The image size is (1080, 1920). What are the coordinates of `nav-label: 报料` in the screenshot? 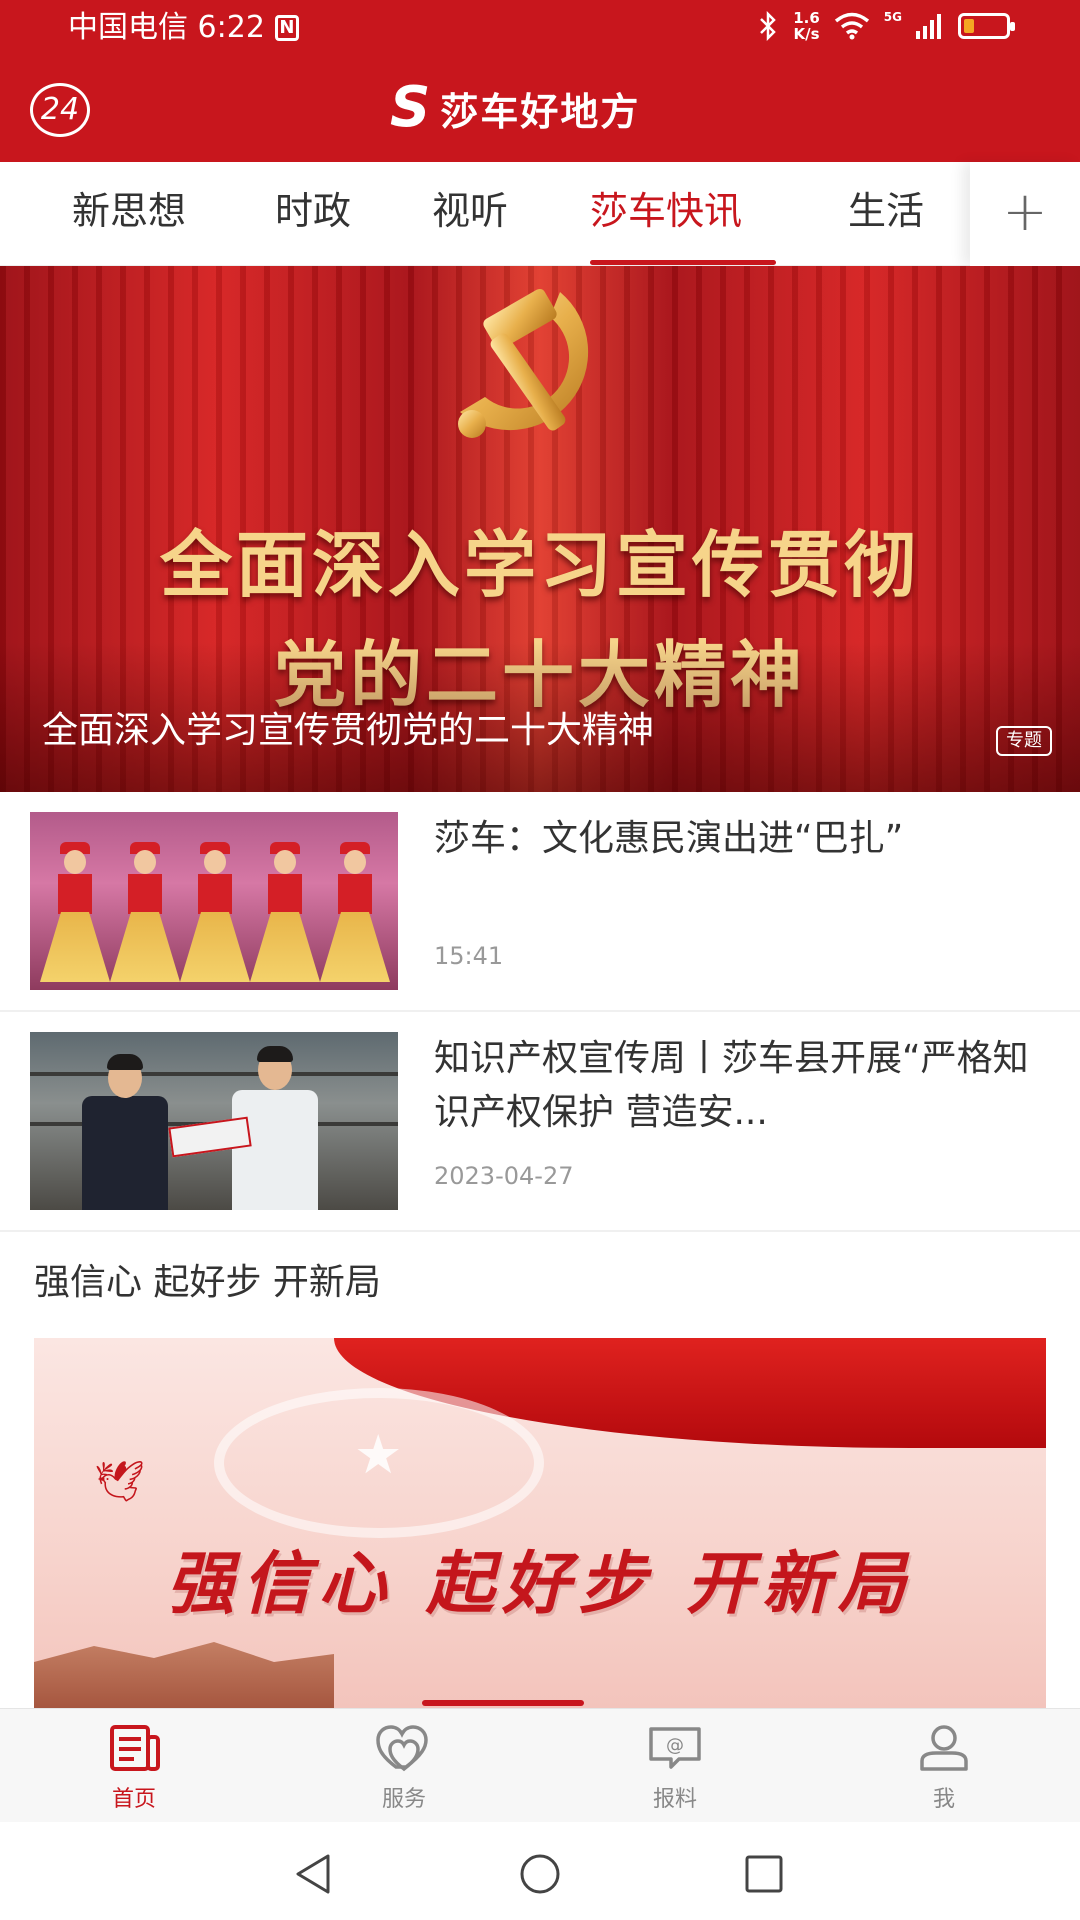 It's located at (674, 1799).